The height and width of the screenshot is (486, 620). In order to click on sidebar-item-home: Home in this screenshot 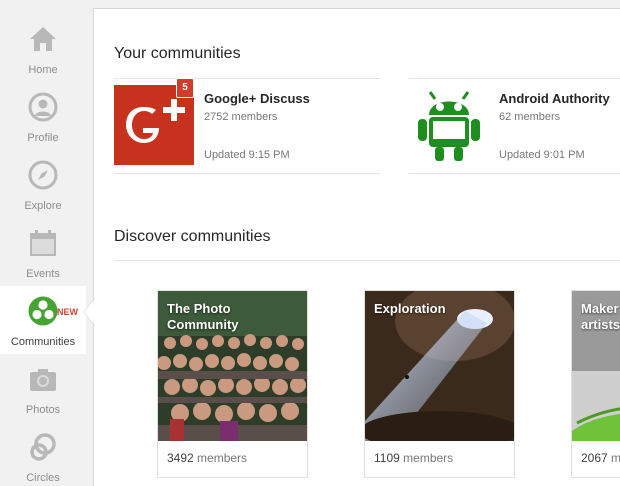, I will do `click(43, 48)`.